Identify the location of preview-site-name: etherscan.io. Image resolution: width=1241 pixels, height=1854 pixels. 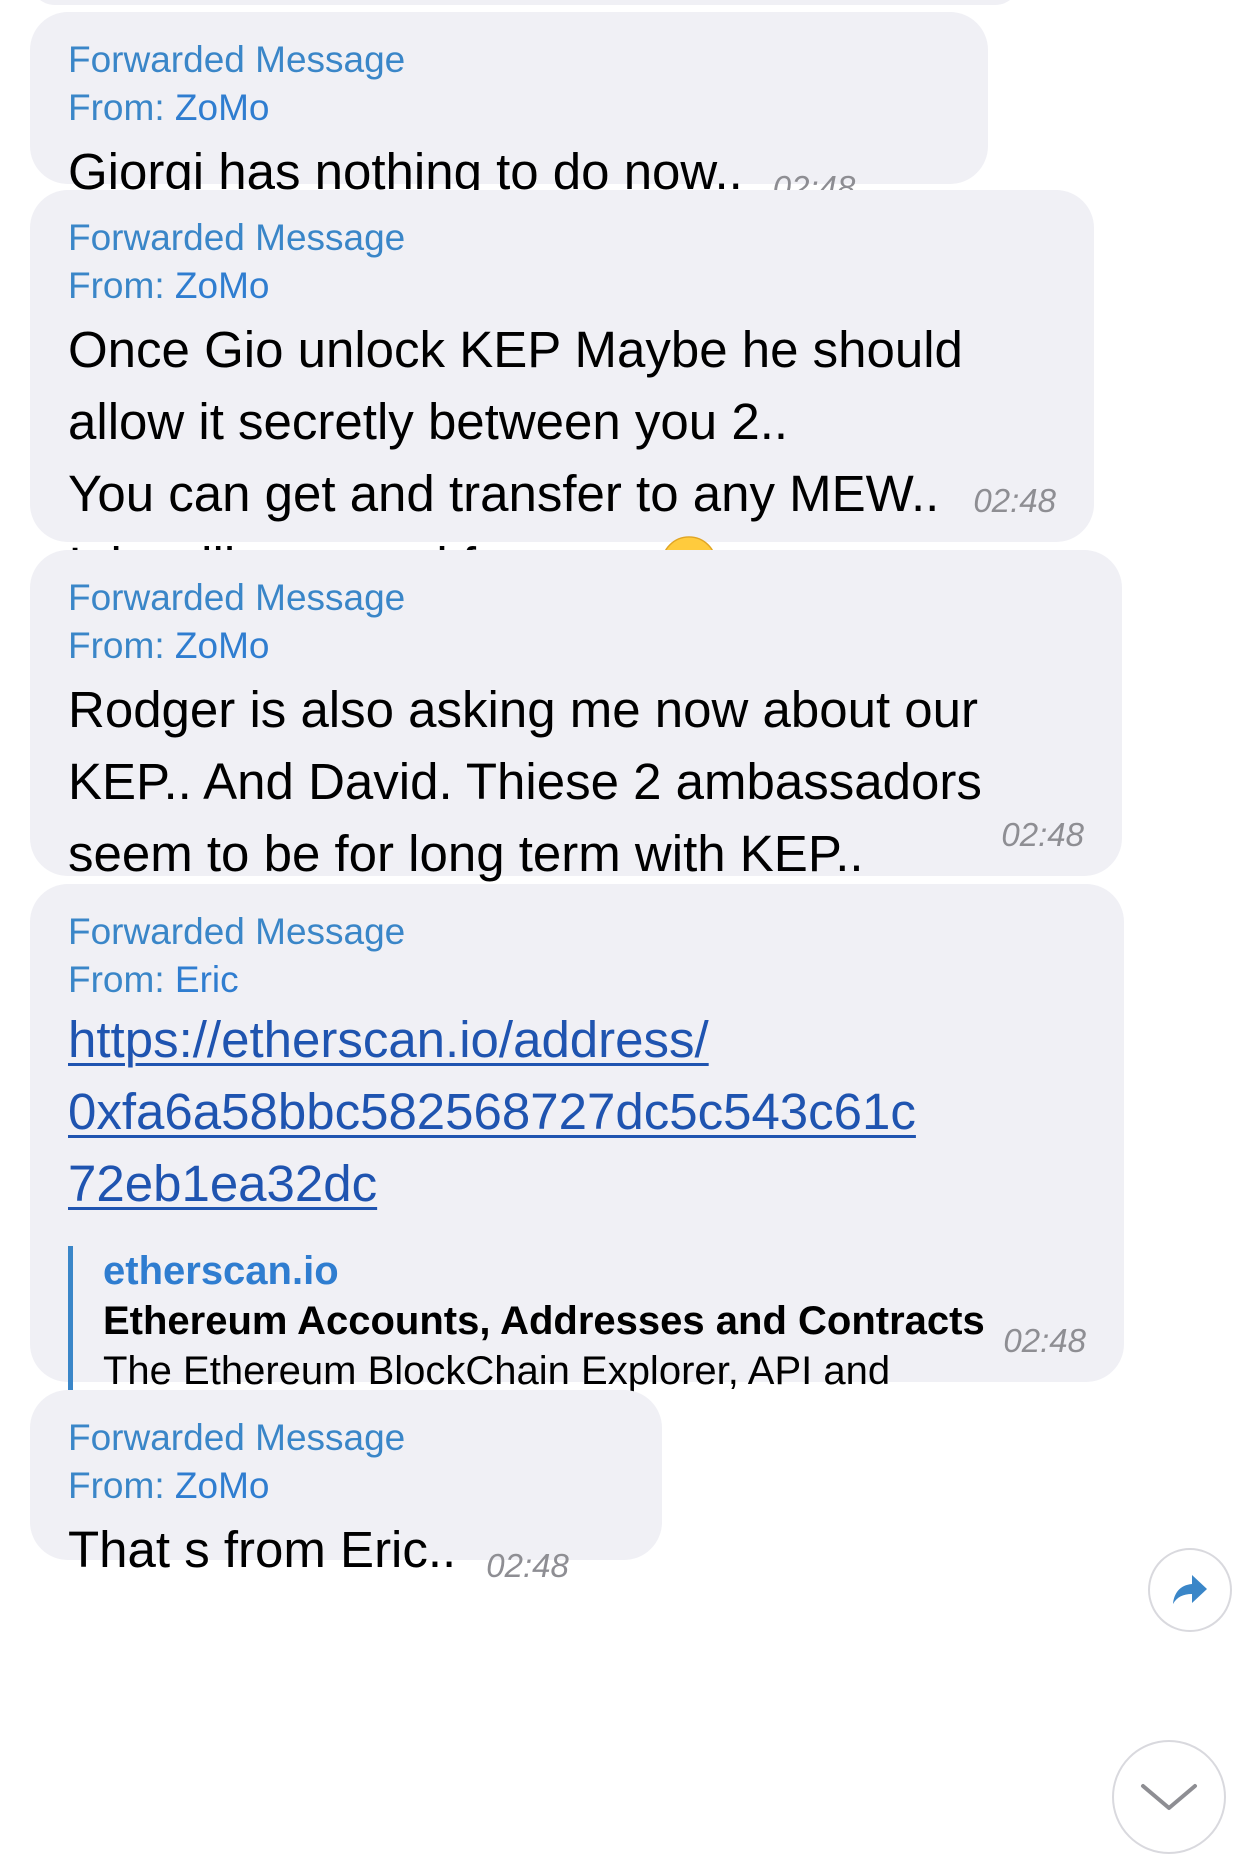
(221, 1271).